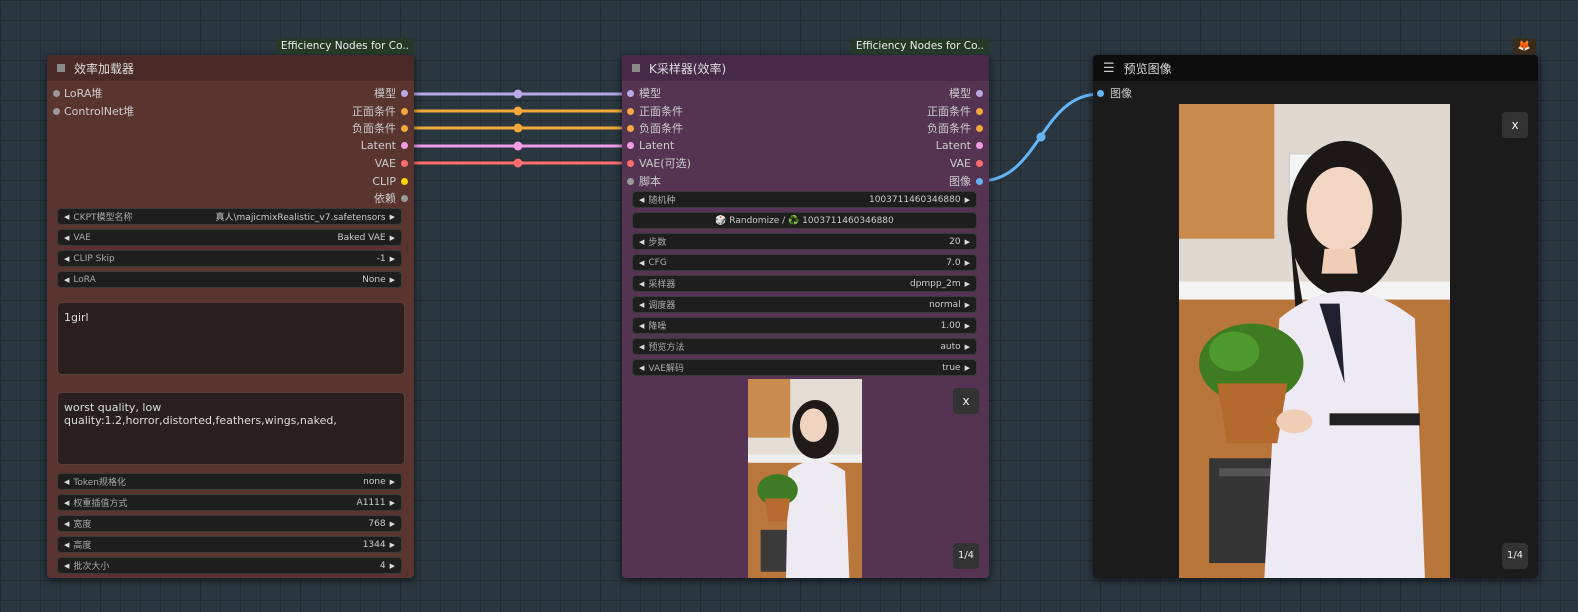 The image size is (1578, 612). What do you see at coordinates (804, 346) in the screenshot?
I see `preview-method-combo: ◀ 预览方法 auto ▶` at bounding box center [804, 346].